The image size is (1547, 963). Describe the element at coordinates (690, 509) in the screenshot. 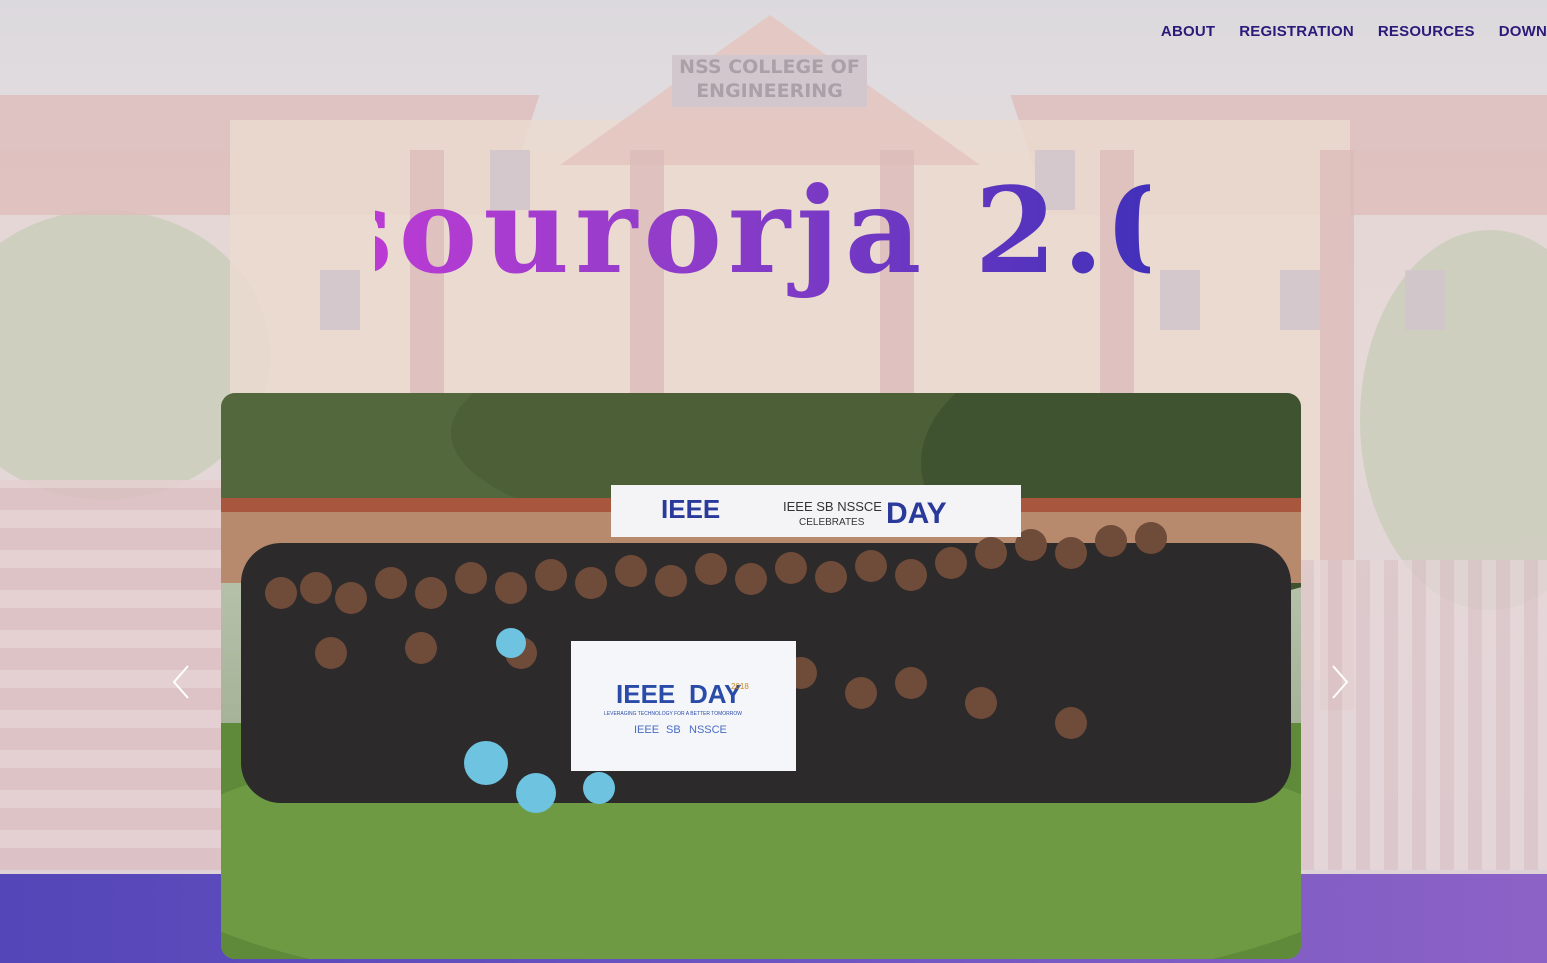

I see `banner-ieee: IEEE` at that location.